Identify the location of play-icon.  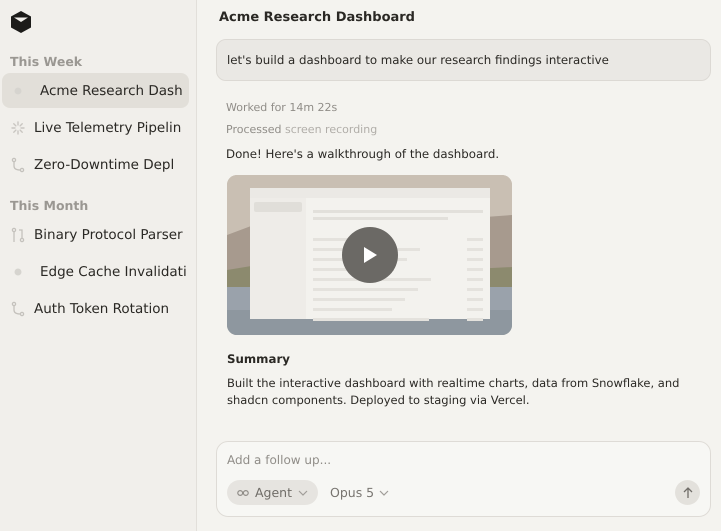
(370, 255).